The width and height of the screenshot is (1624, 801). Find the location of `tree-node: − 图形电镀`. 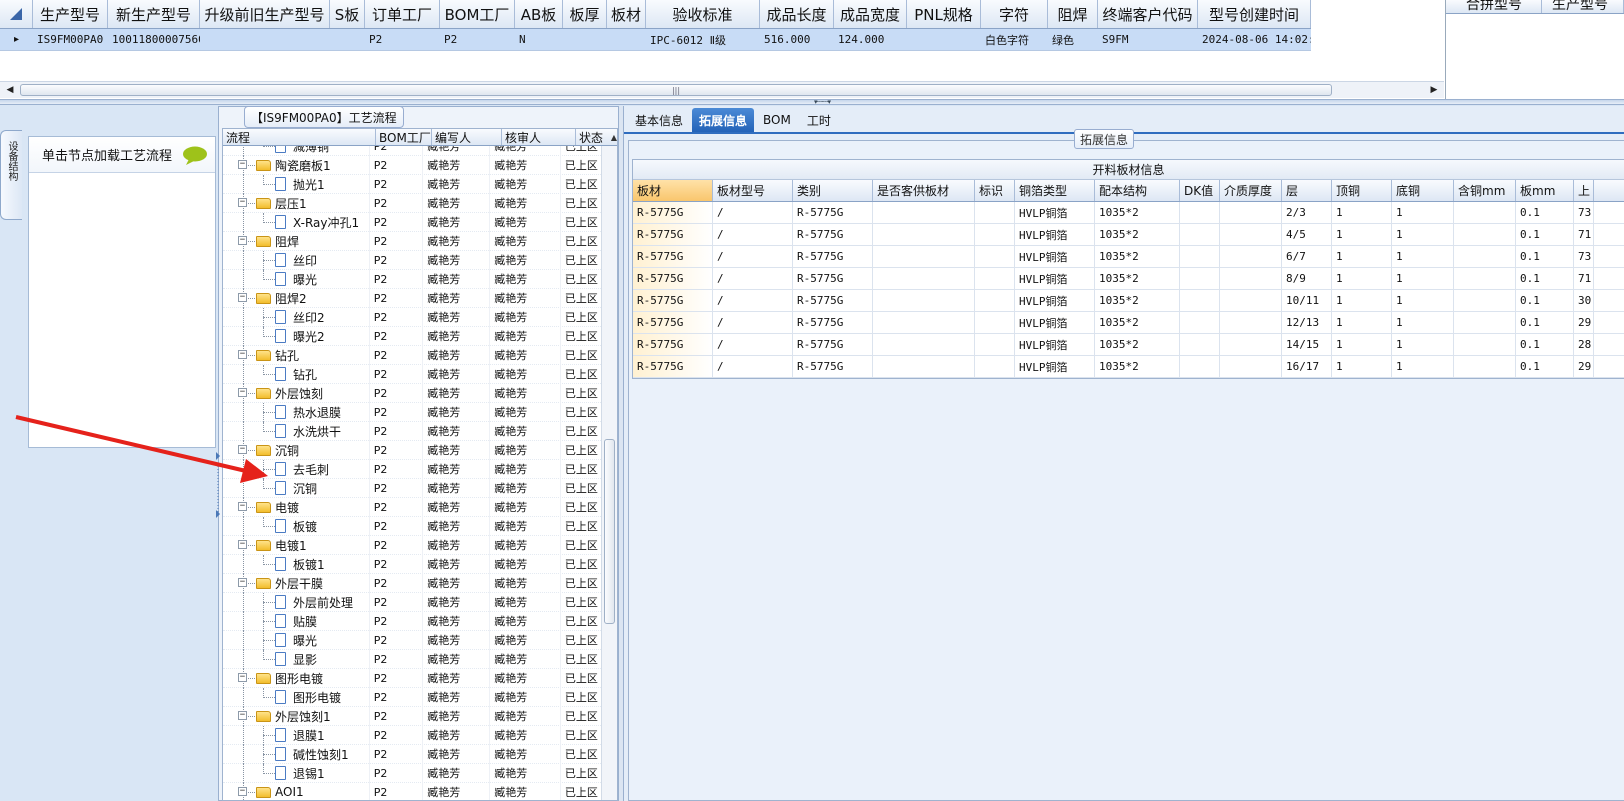

tree-node: − 图形电镀 is located at coordinates (296, 678).